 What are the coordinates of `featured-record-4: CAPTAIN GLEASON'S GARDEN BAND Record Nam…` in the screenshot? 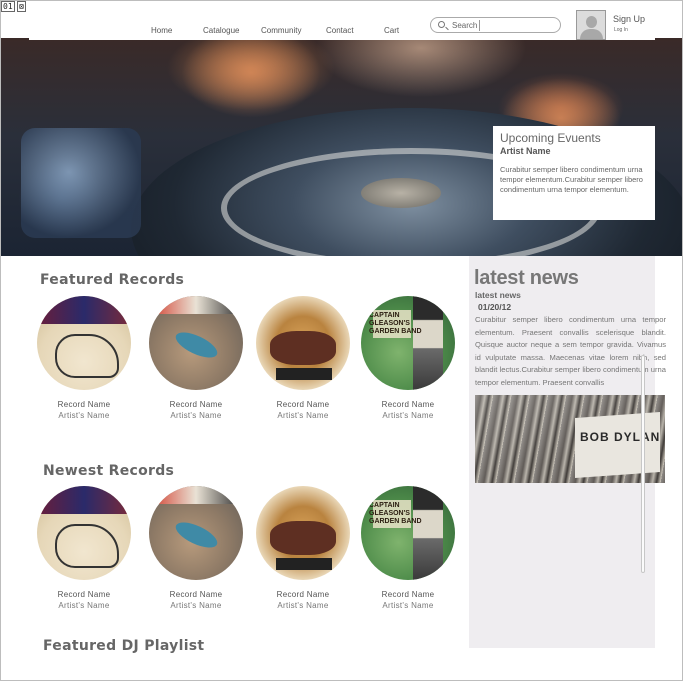 It's located at (408, 358).